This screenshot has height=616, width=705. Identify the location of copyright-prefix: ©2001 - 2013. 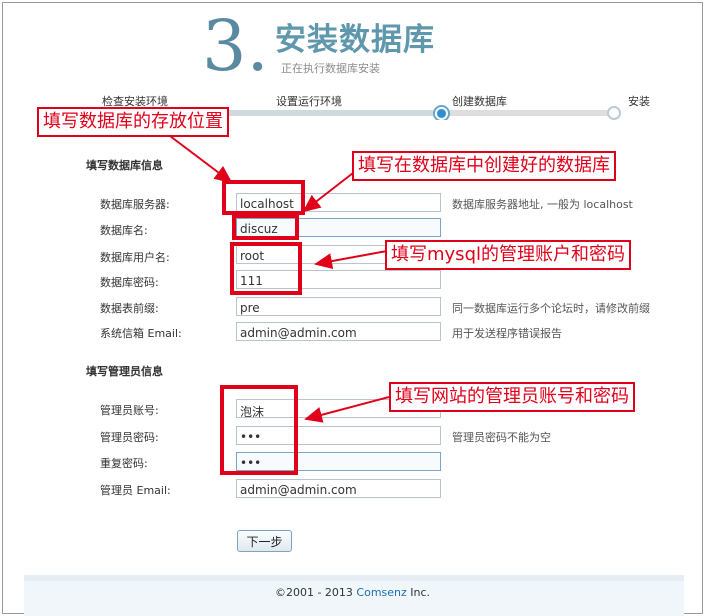
(315, 592).